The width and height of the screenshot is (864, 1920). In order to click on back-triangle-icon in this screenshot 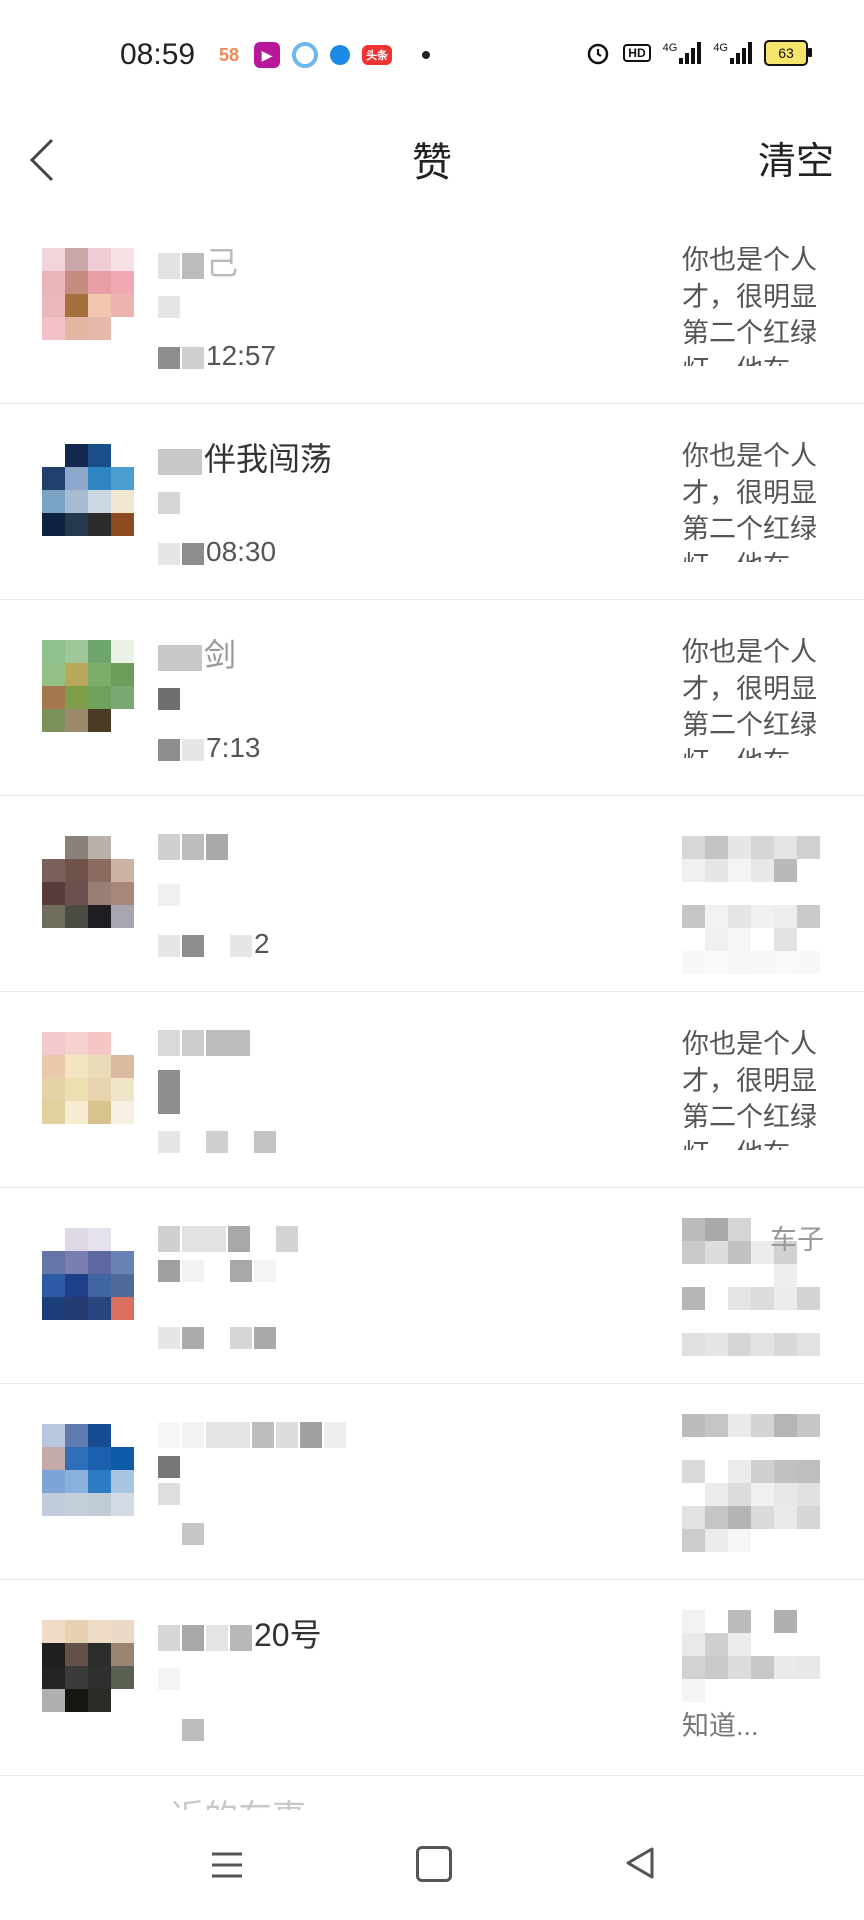, I will do `click(640, 1863)`.